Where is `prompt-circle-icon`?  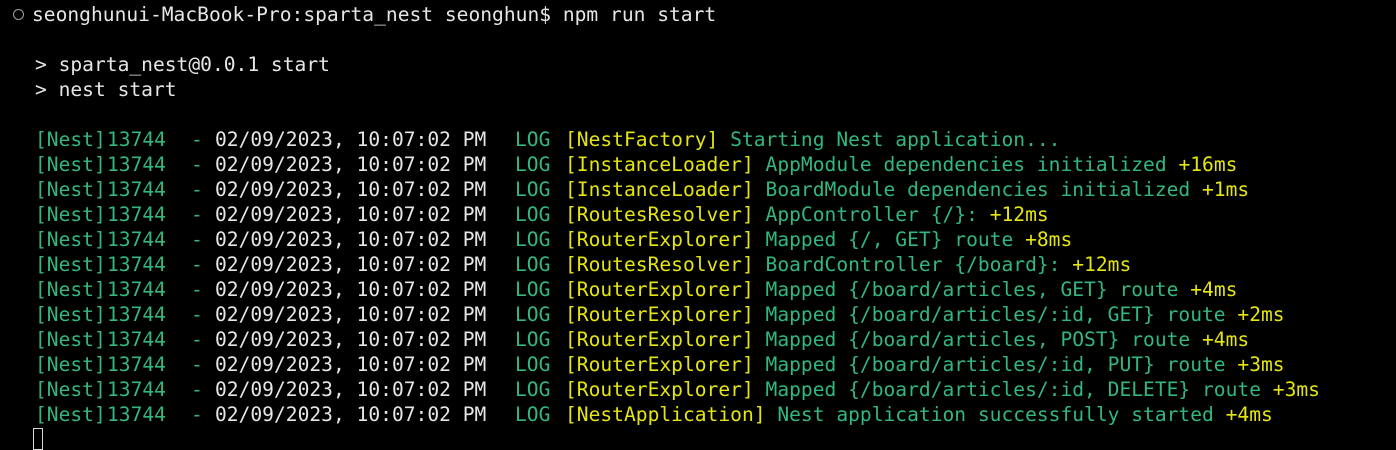 prompt-circle-icon is located at coordinates (18, 14).